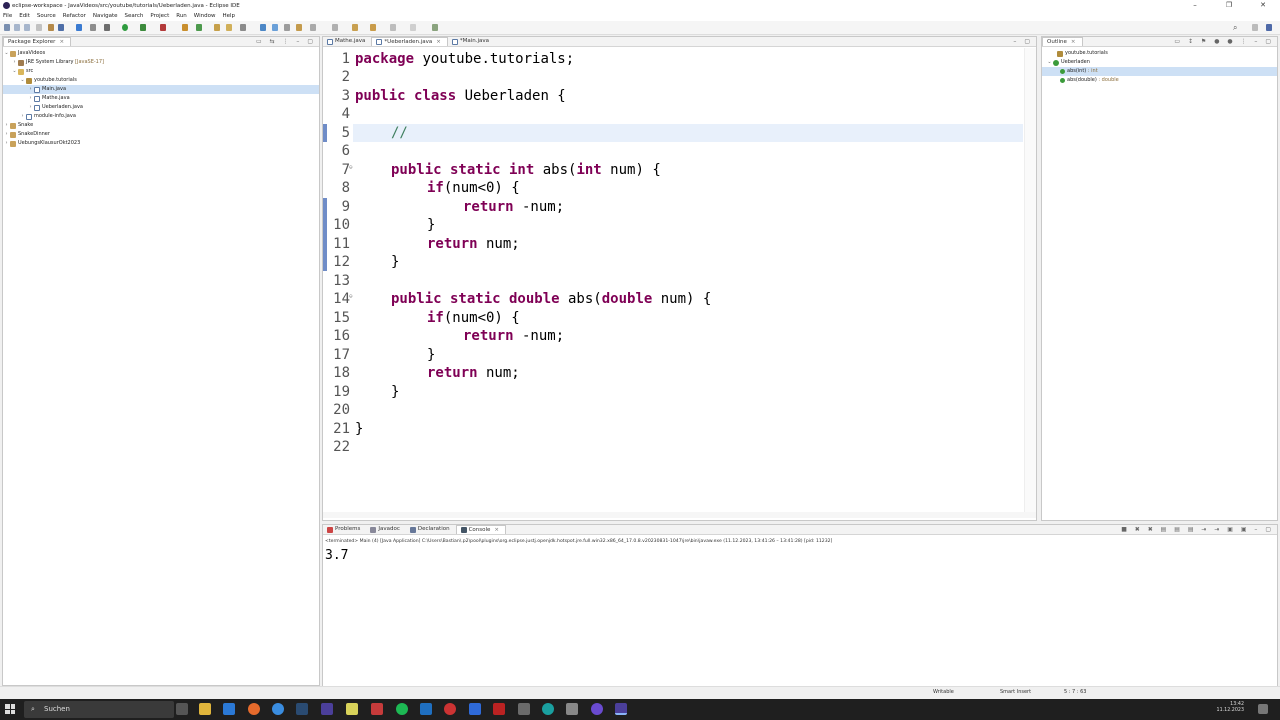  What do you see at coordinates (275, 27) in the screenshot?
I see `toggle-block-icon` at bounding box center [275, 27].